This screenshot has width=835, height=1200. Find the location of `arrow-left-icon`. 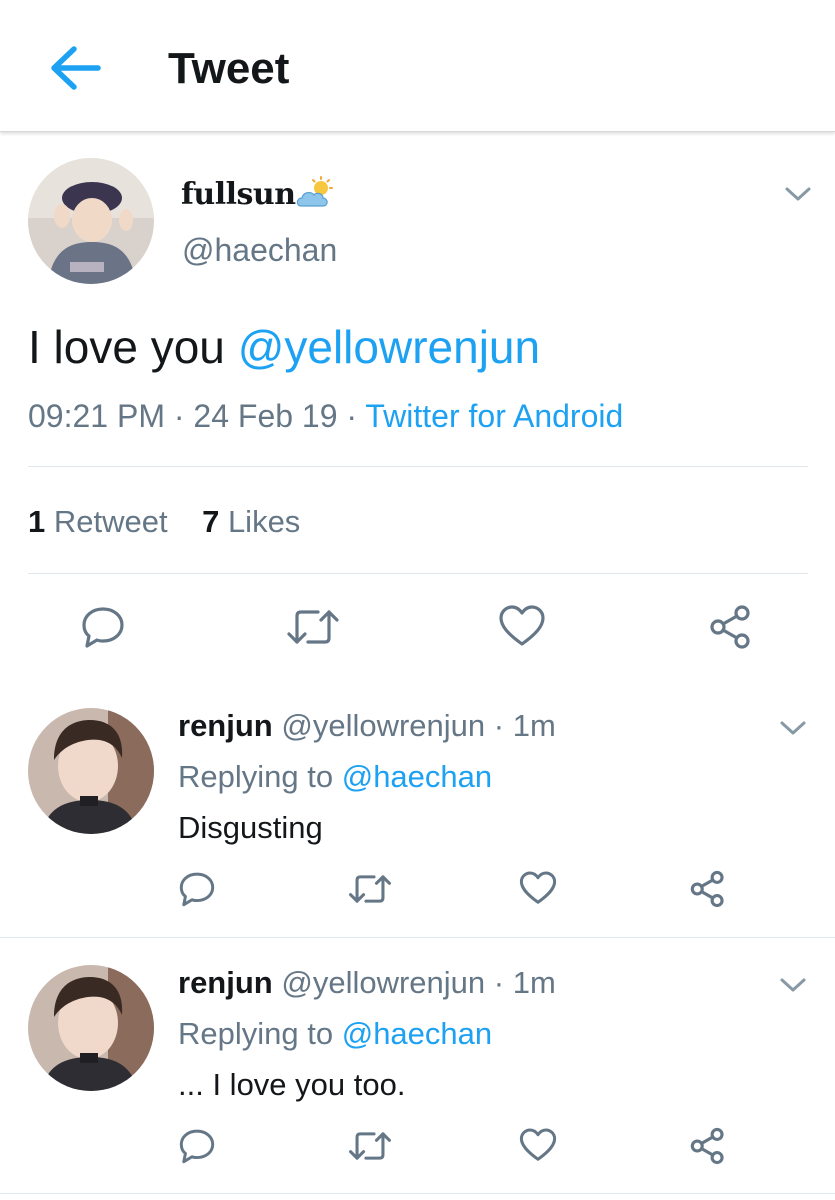

arrow-left-icon is located at coordinates (76, 68).